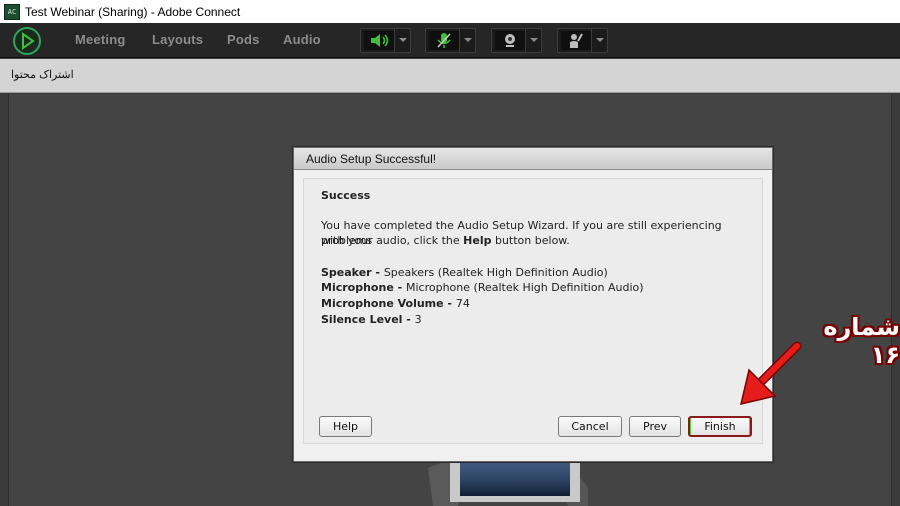 The height and width of the screenshot is (506, 900). I want to click on menu-layouts: Layouts, so click(177, 39).